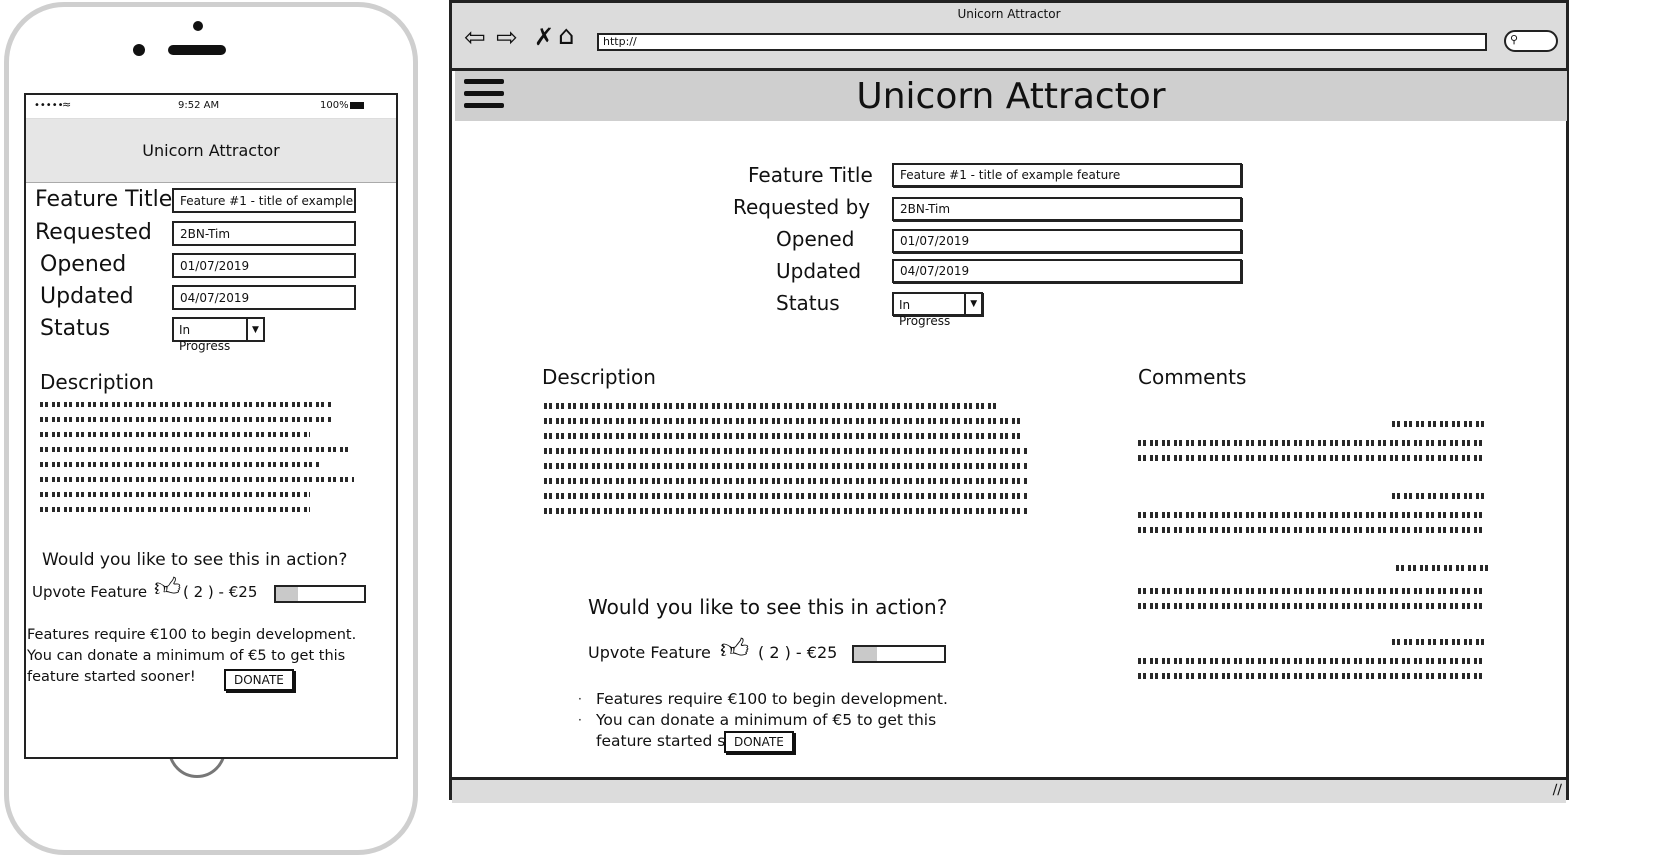 The image size is (1680, 857). I want to click on requested-by-field: 2BN-Tim, so click(1067, 209).